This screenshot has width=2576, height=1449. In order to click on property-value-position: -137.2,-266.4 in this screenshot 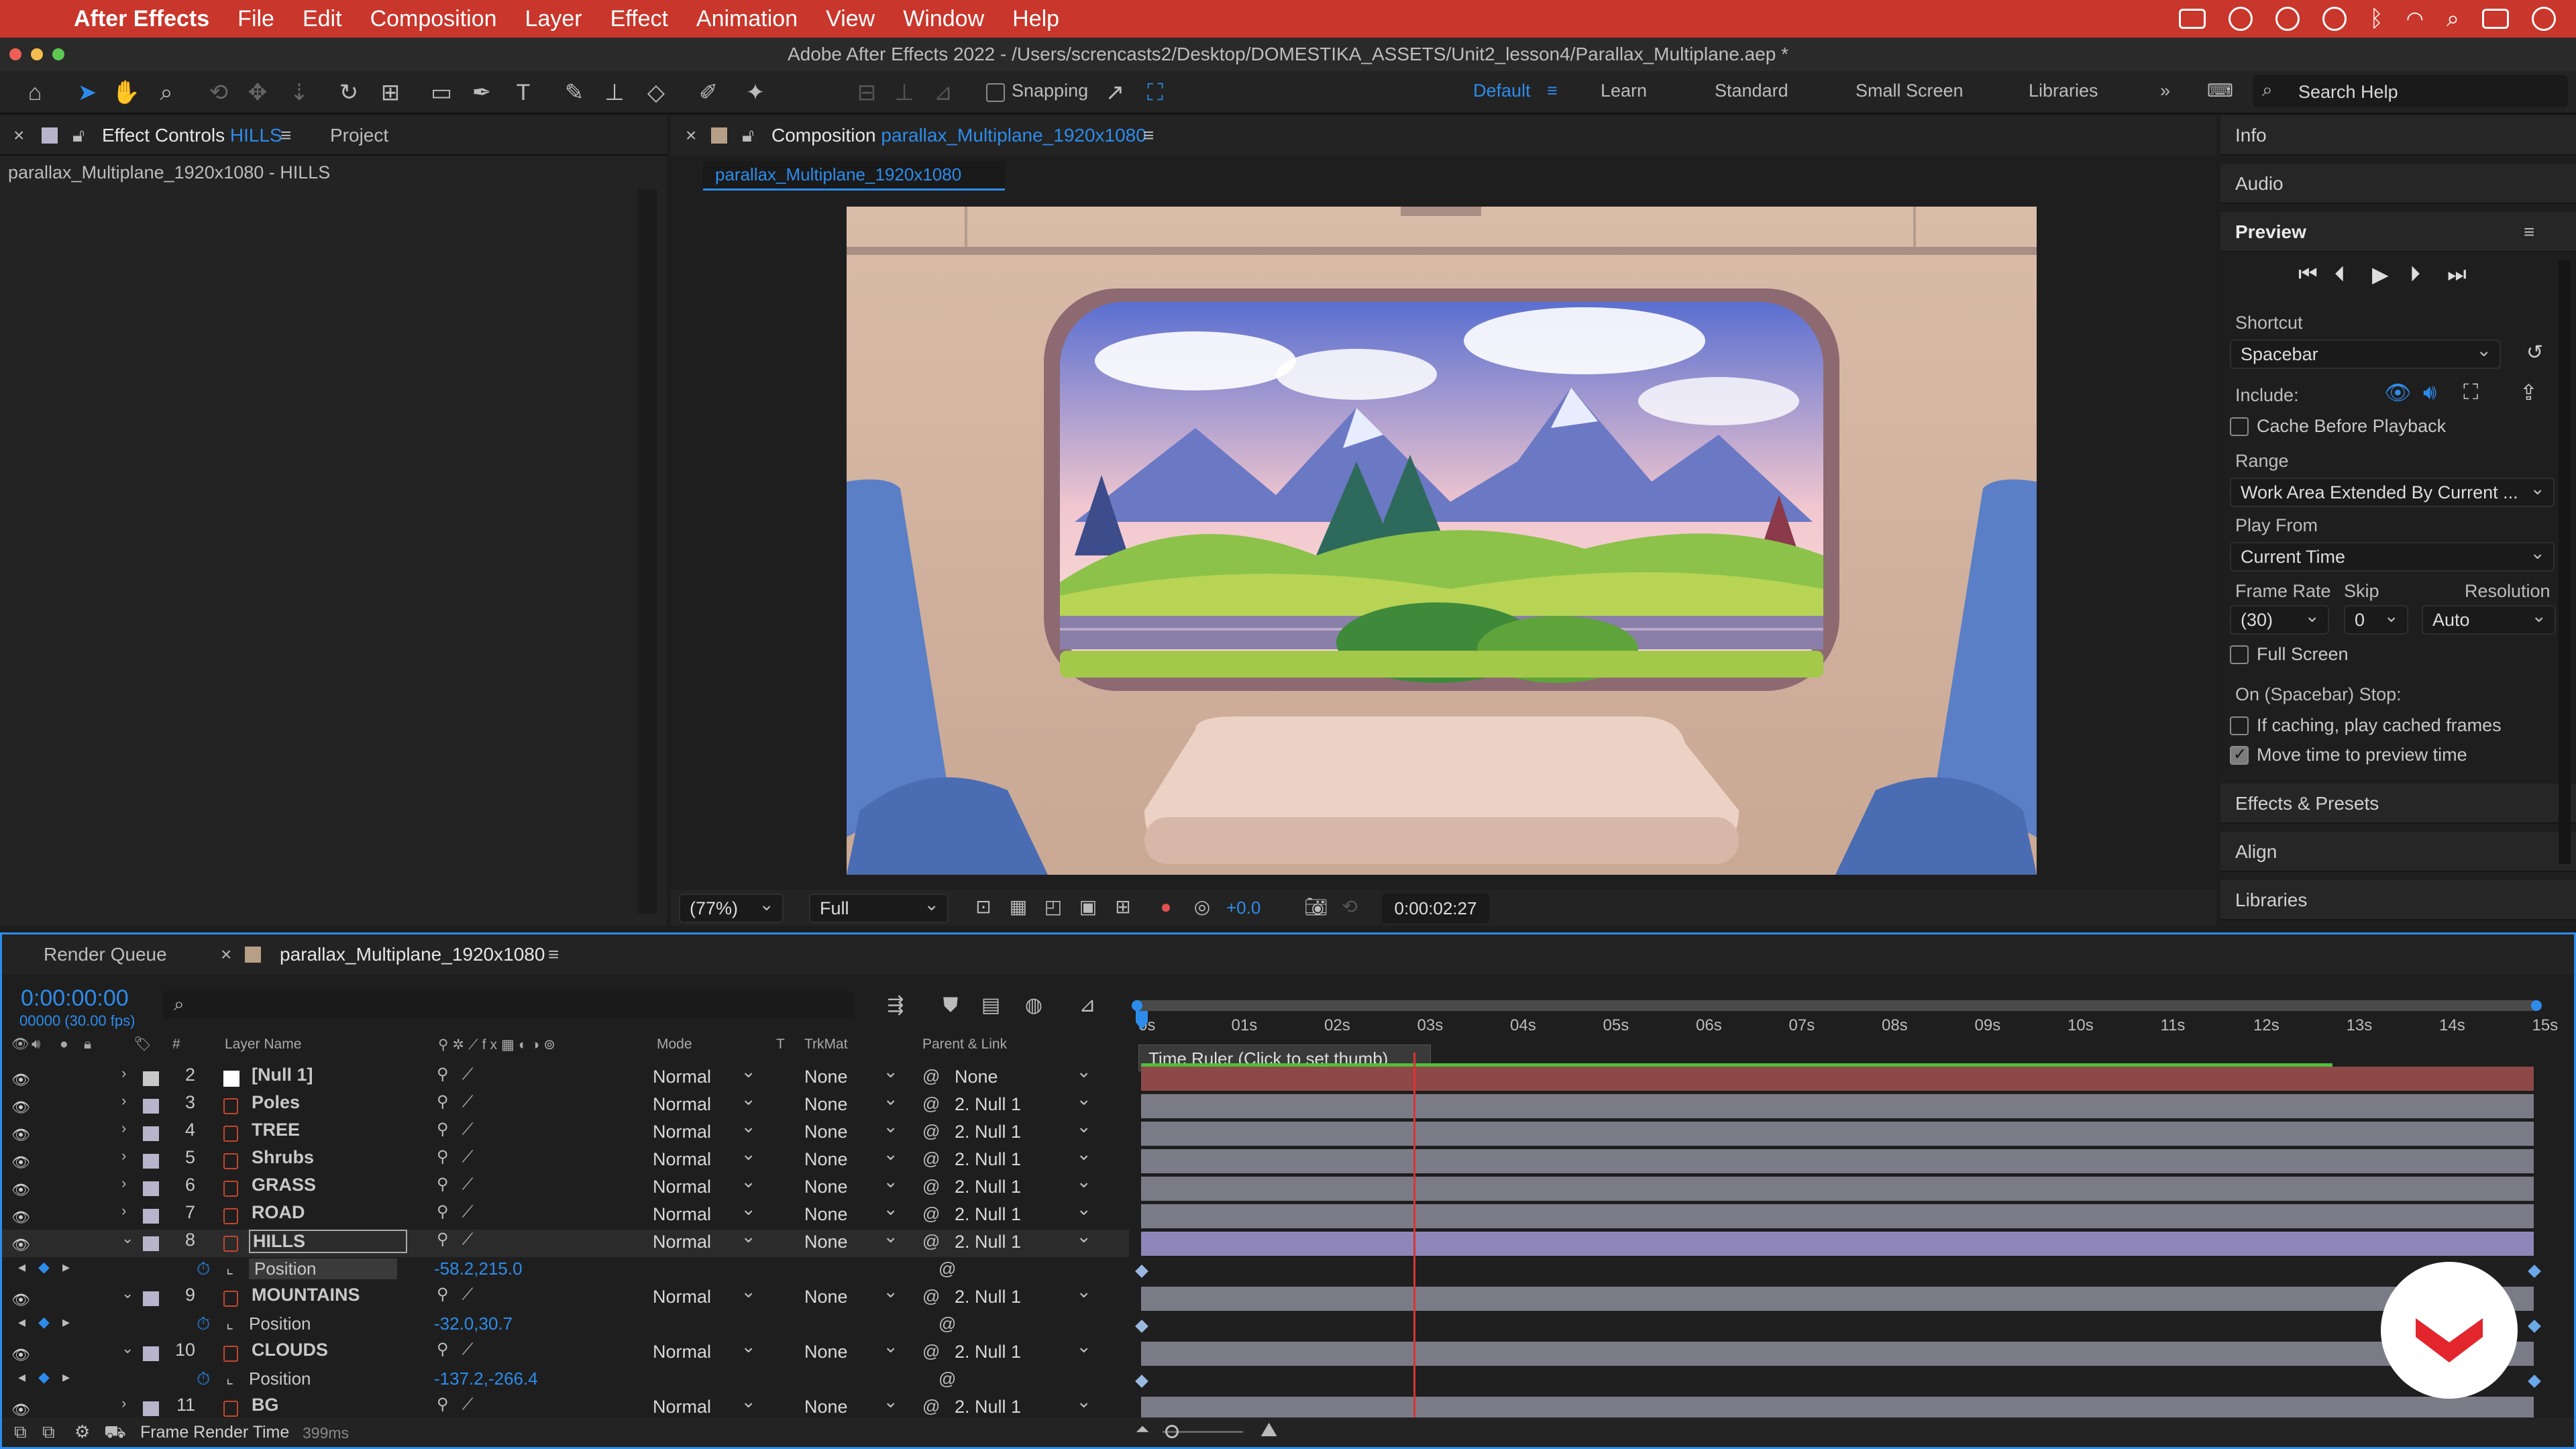, I will do `click(486, 1378)`.